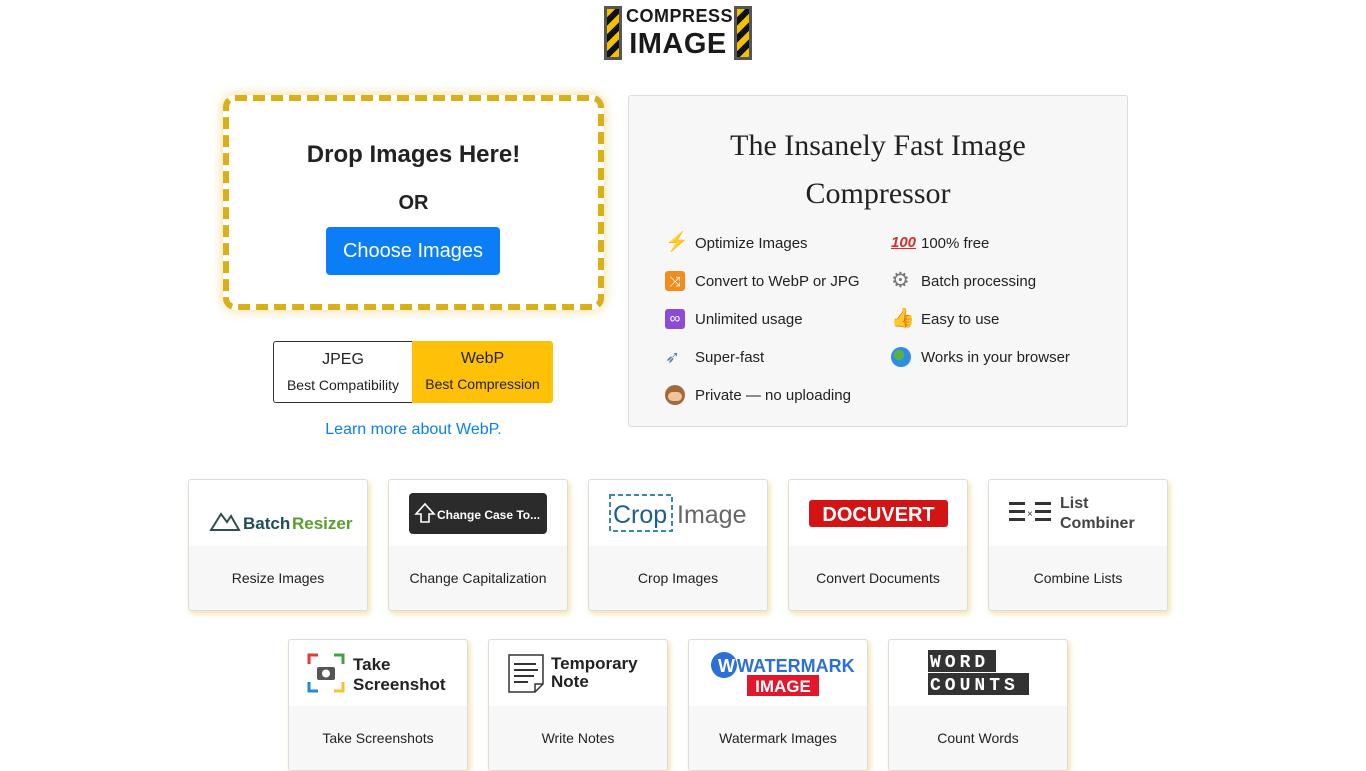 Image resolution: width=1366 pixels, height=771 pixels. I want to click on tool-logo-text: WORD, so click(959, 663).